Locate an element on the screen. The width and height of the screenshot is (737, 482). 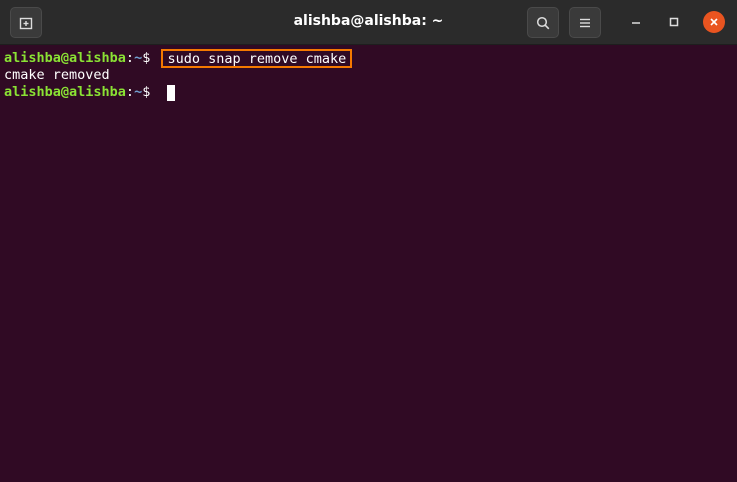
hamburger-menu-icon is located at coordinates (585, 22).